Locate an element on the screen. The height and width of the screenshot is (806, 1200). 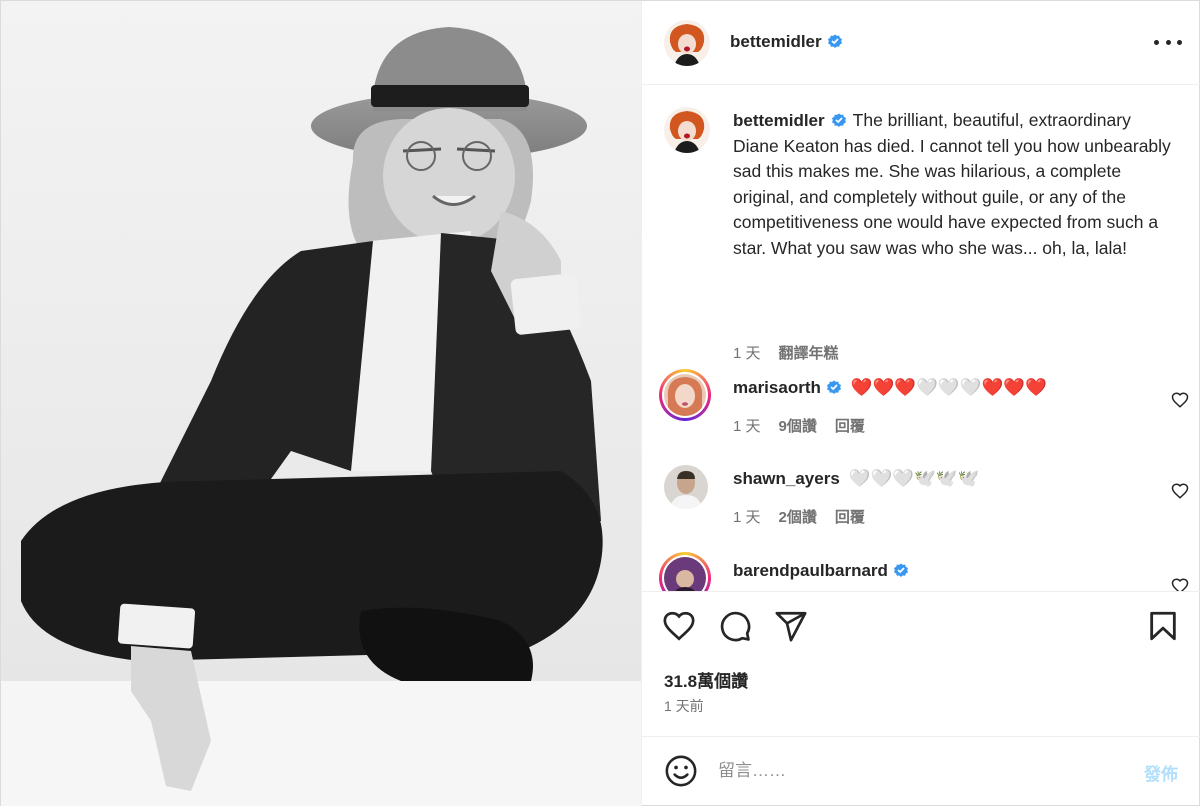
more-options-icon is located at coordinates (1168, 42).